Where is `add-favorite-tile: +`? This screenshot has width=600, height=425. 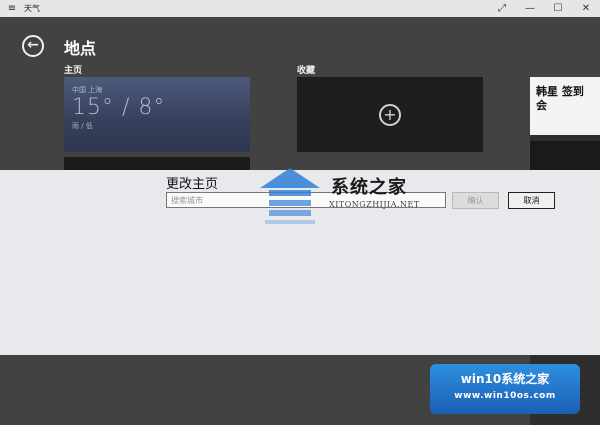 add-favorite-tile: + is located at coordinates (390, 114).